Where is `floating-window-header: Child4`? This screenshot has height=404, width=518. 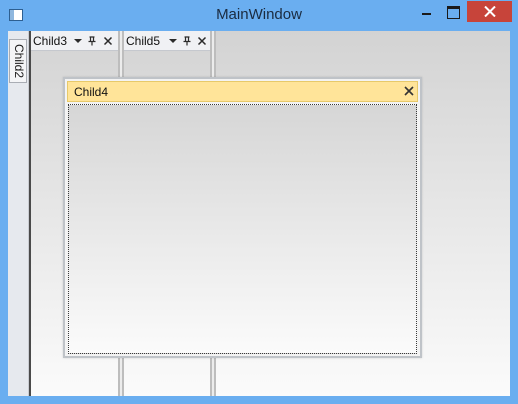
floating-window-header: Child4 is located at coordinates (242, 91).